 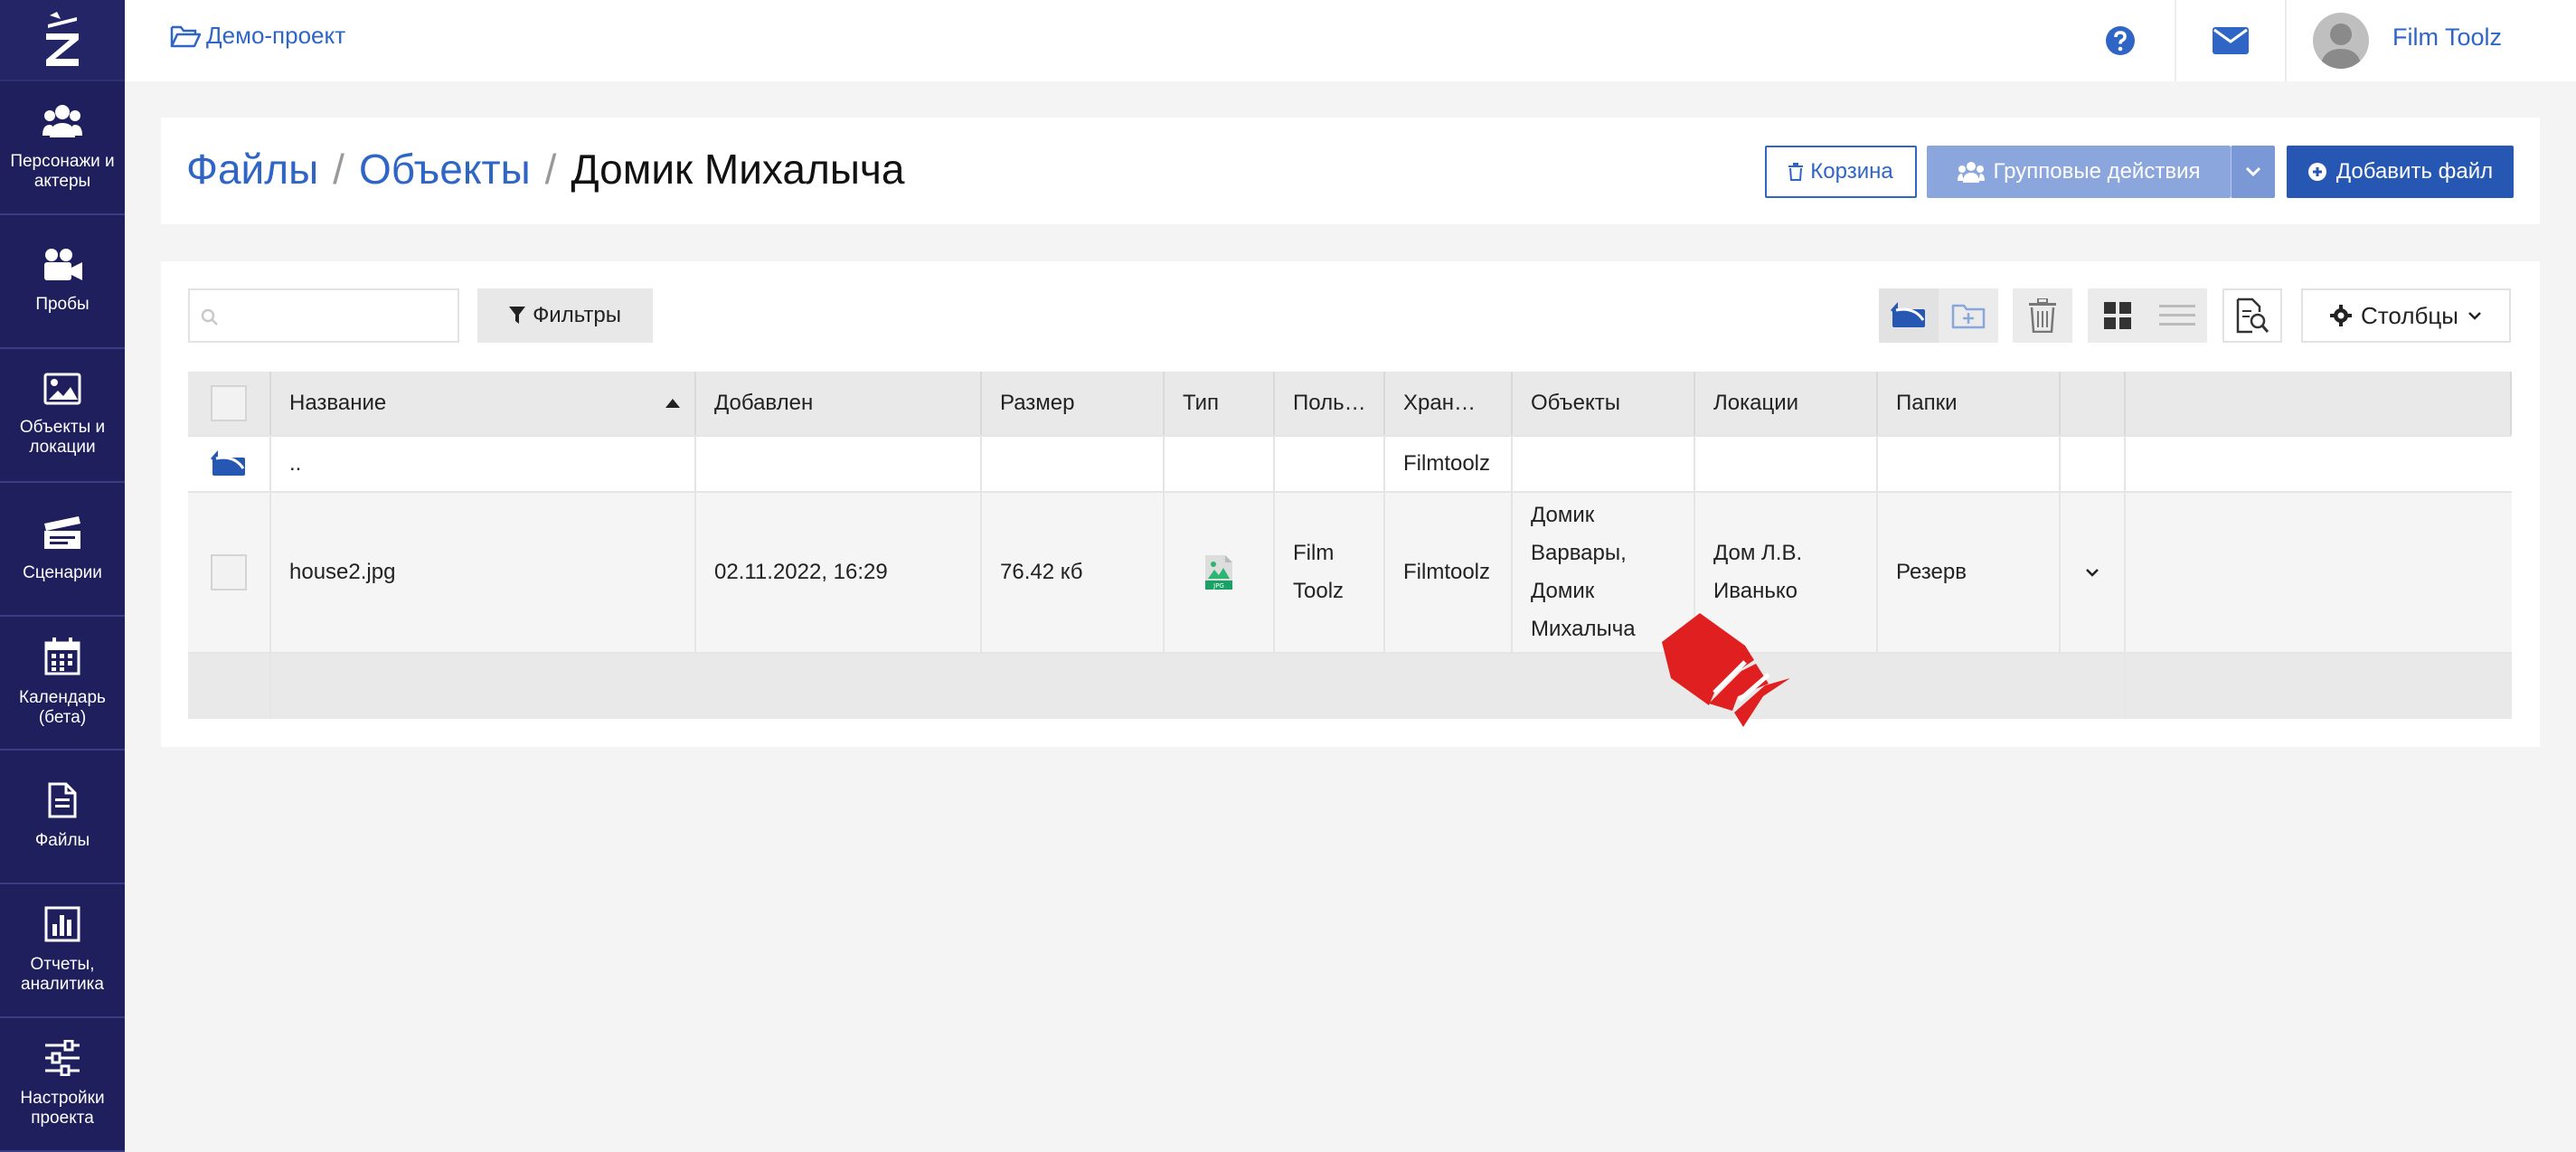 What do you see at coordinates (338, 403) in the screenshot?
I see `column-label: Название` at bounding box center [338, 403].